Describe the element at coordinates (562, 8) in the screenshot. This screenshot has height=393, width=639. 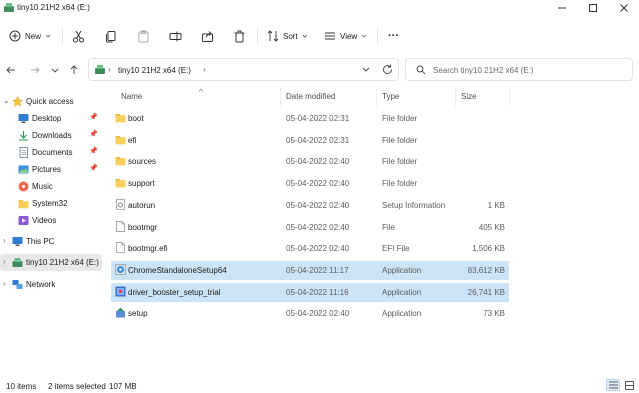
I see `minimize-icon` at that location.